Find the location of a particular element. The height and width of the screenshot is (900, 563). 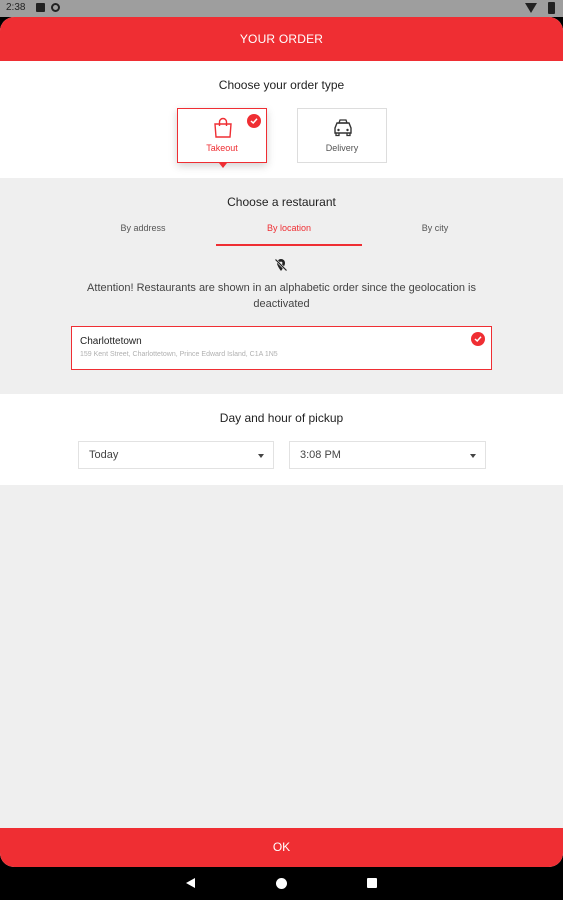

tab-by-location: By location is located at coordinates (289, 231).